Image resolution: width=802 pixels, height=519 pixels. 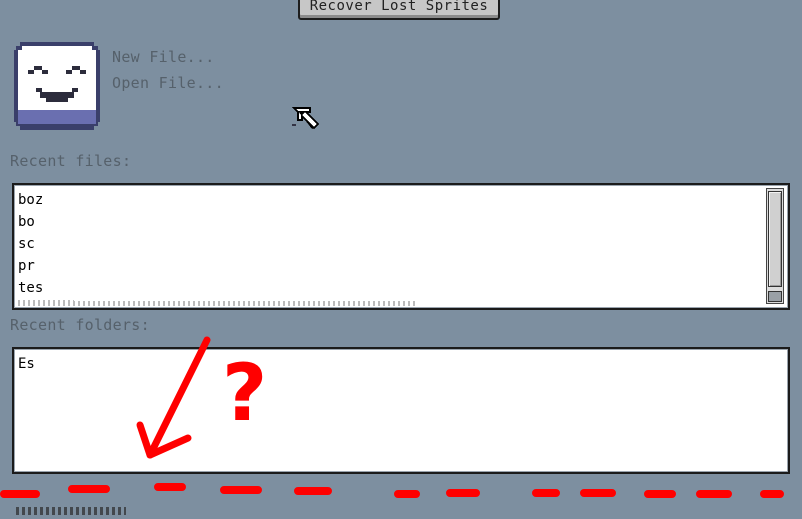 I want to click on scrollbar-thumb, so click(x=775, y=239).